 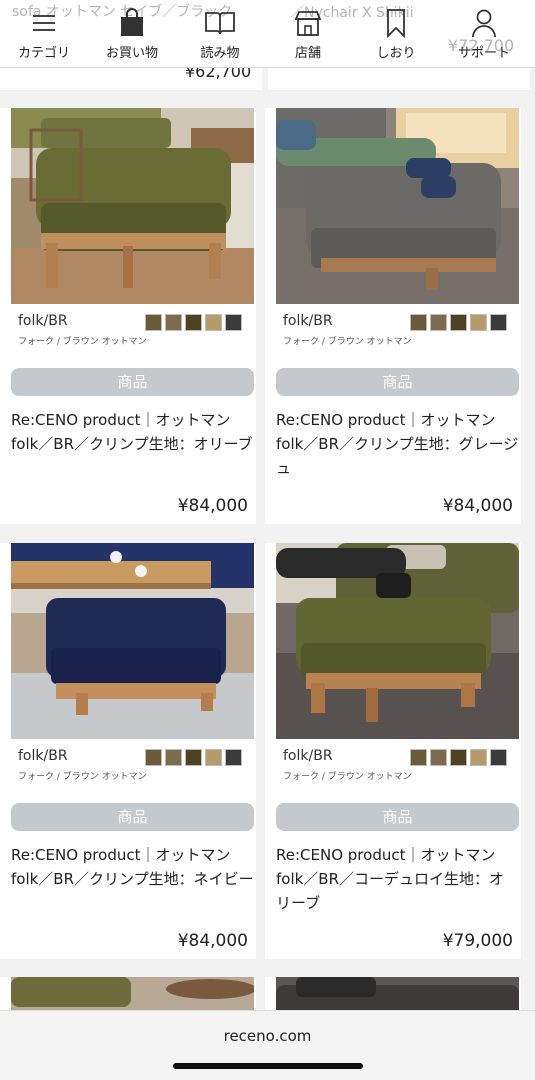 What do you see at coordinates (268, 1066) in the screenshot?
I see `home-indicator` at bounding box center [268, 1066].